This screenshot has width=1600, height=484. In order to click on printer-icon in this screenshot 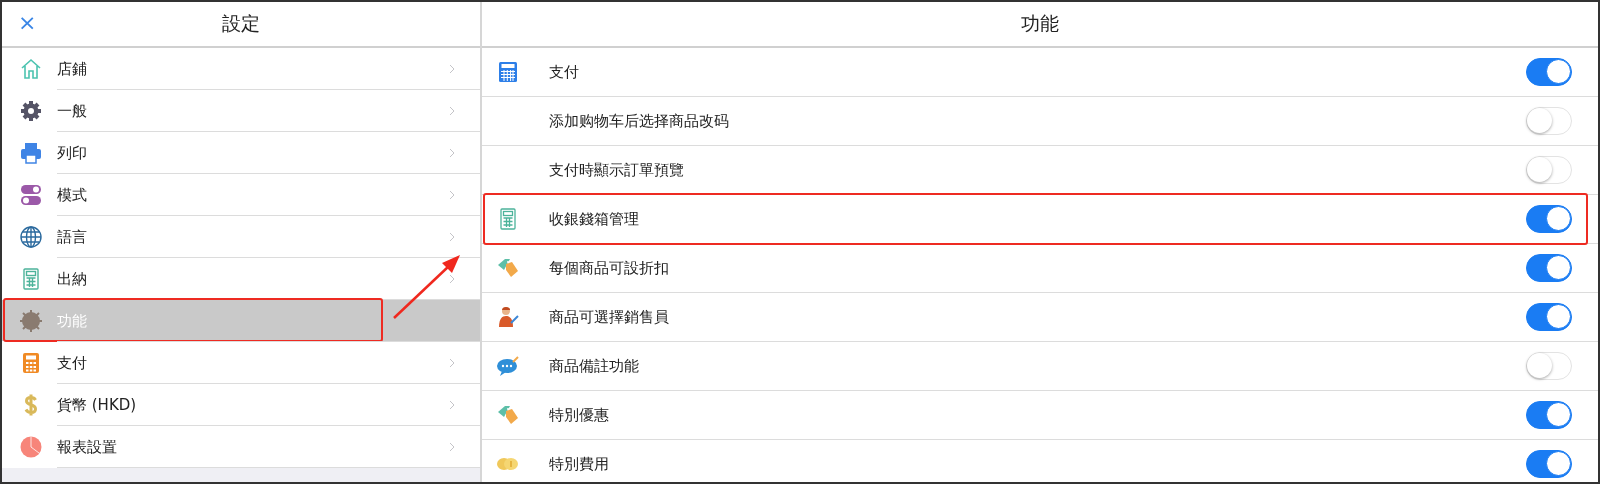, I will do `click(31, 153)`.